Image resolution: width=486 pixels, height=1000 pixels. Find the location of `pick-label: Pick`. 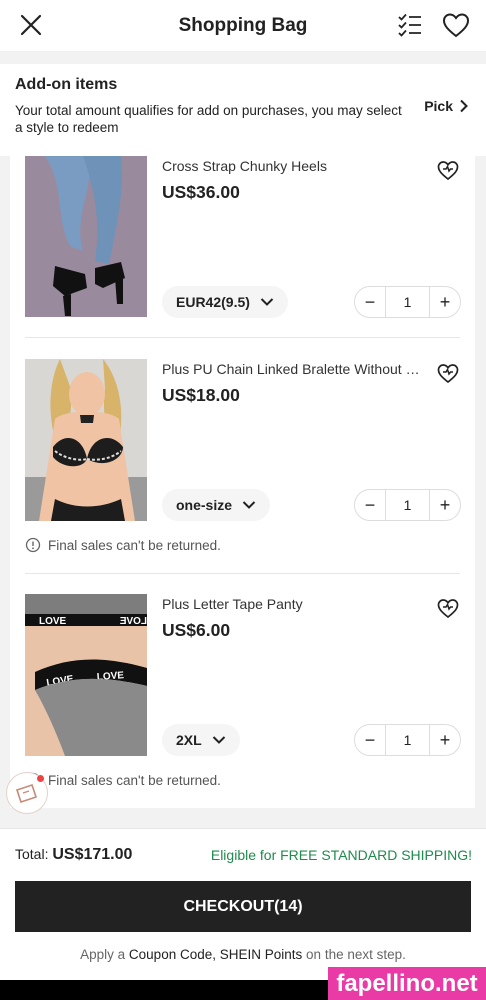

pick-label: Pick is located at coordinates (438, 106).